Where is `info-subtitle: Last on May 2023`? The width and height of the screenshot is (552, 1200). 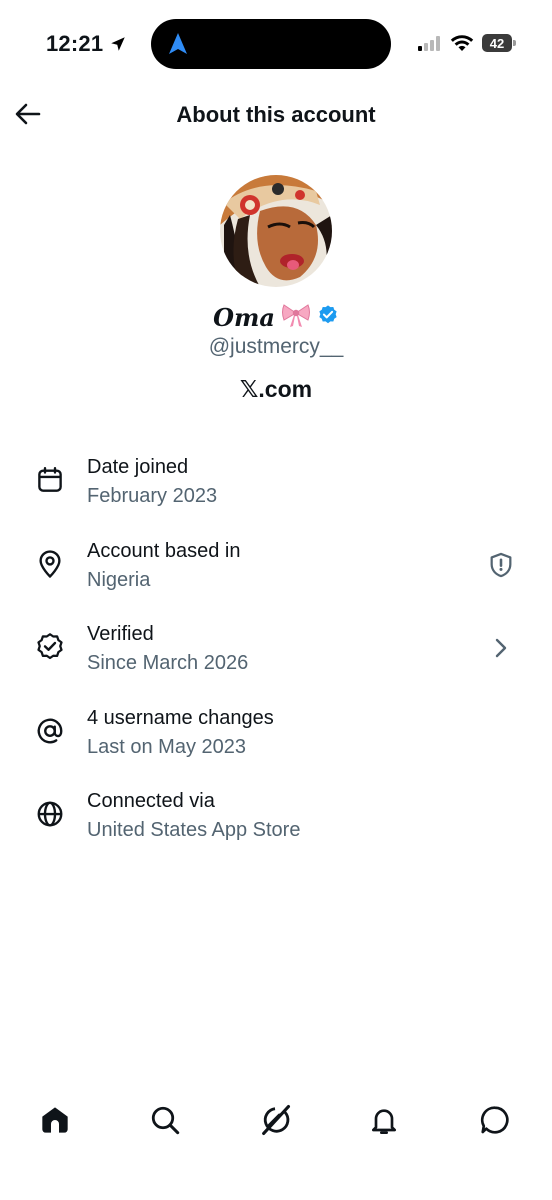
info-subtitle: Last on May 2023 is located at coordinates (166, 746).